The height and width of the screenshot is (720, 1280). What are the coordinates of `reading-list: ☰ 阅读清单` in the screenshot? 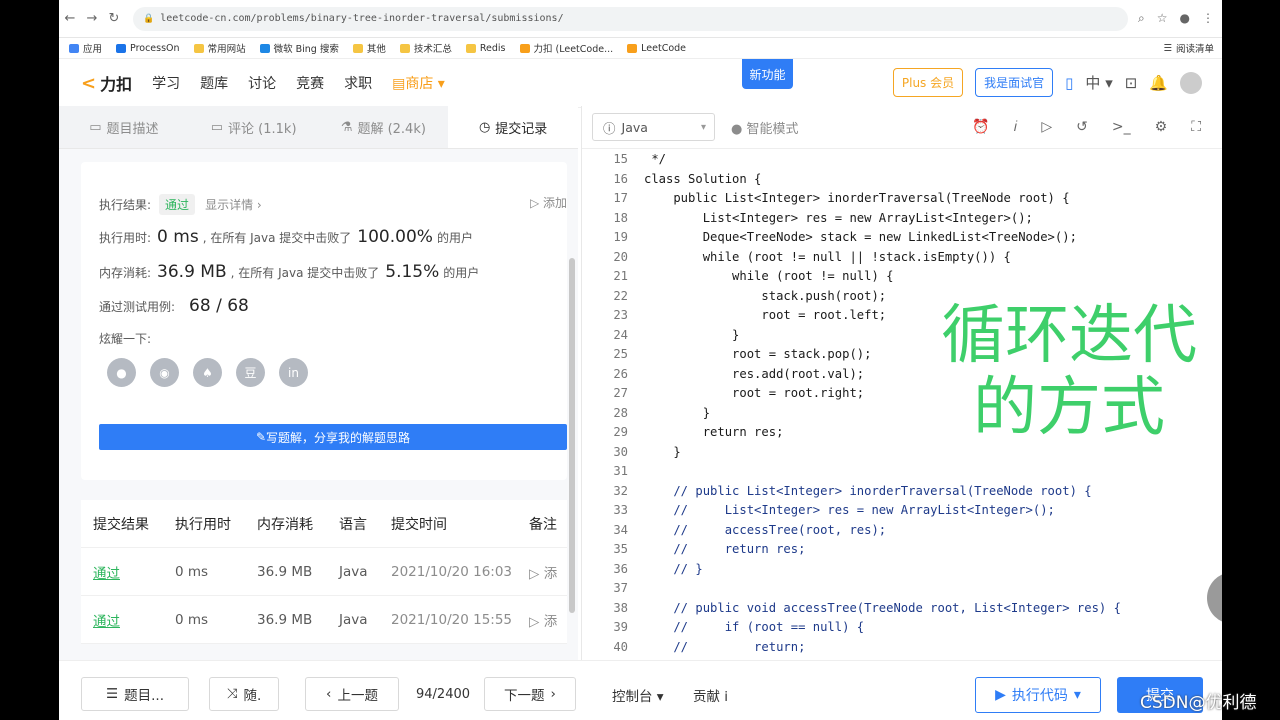 It's located at (1188, 48).